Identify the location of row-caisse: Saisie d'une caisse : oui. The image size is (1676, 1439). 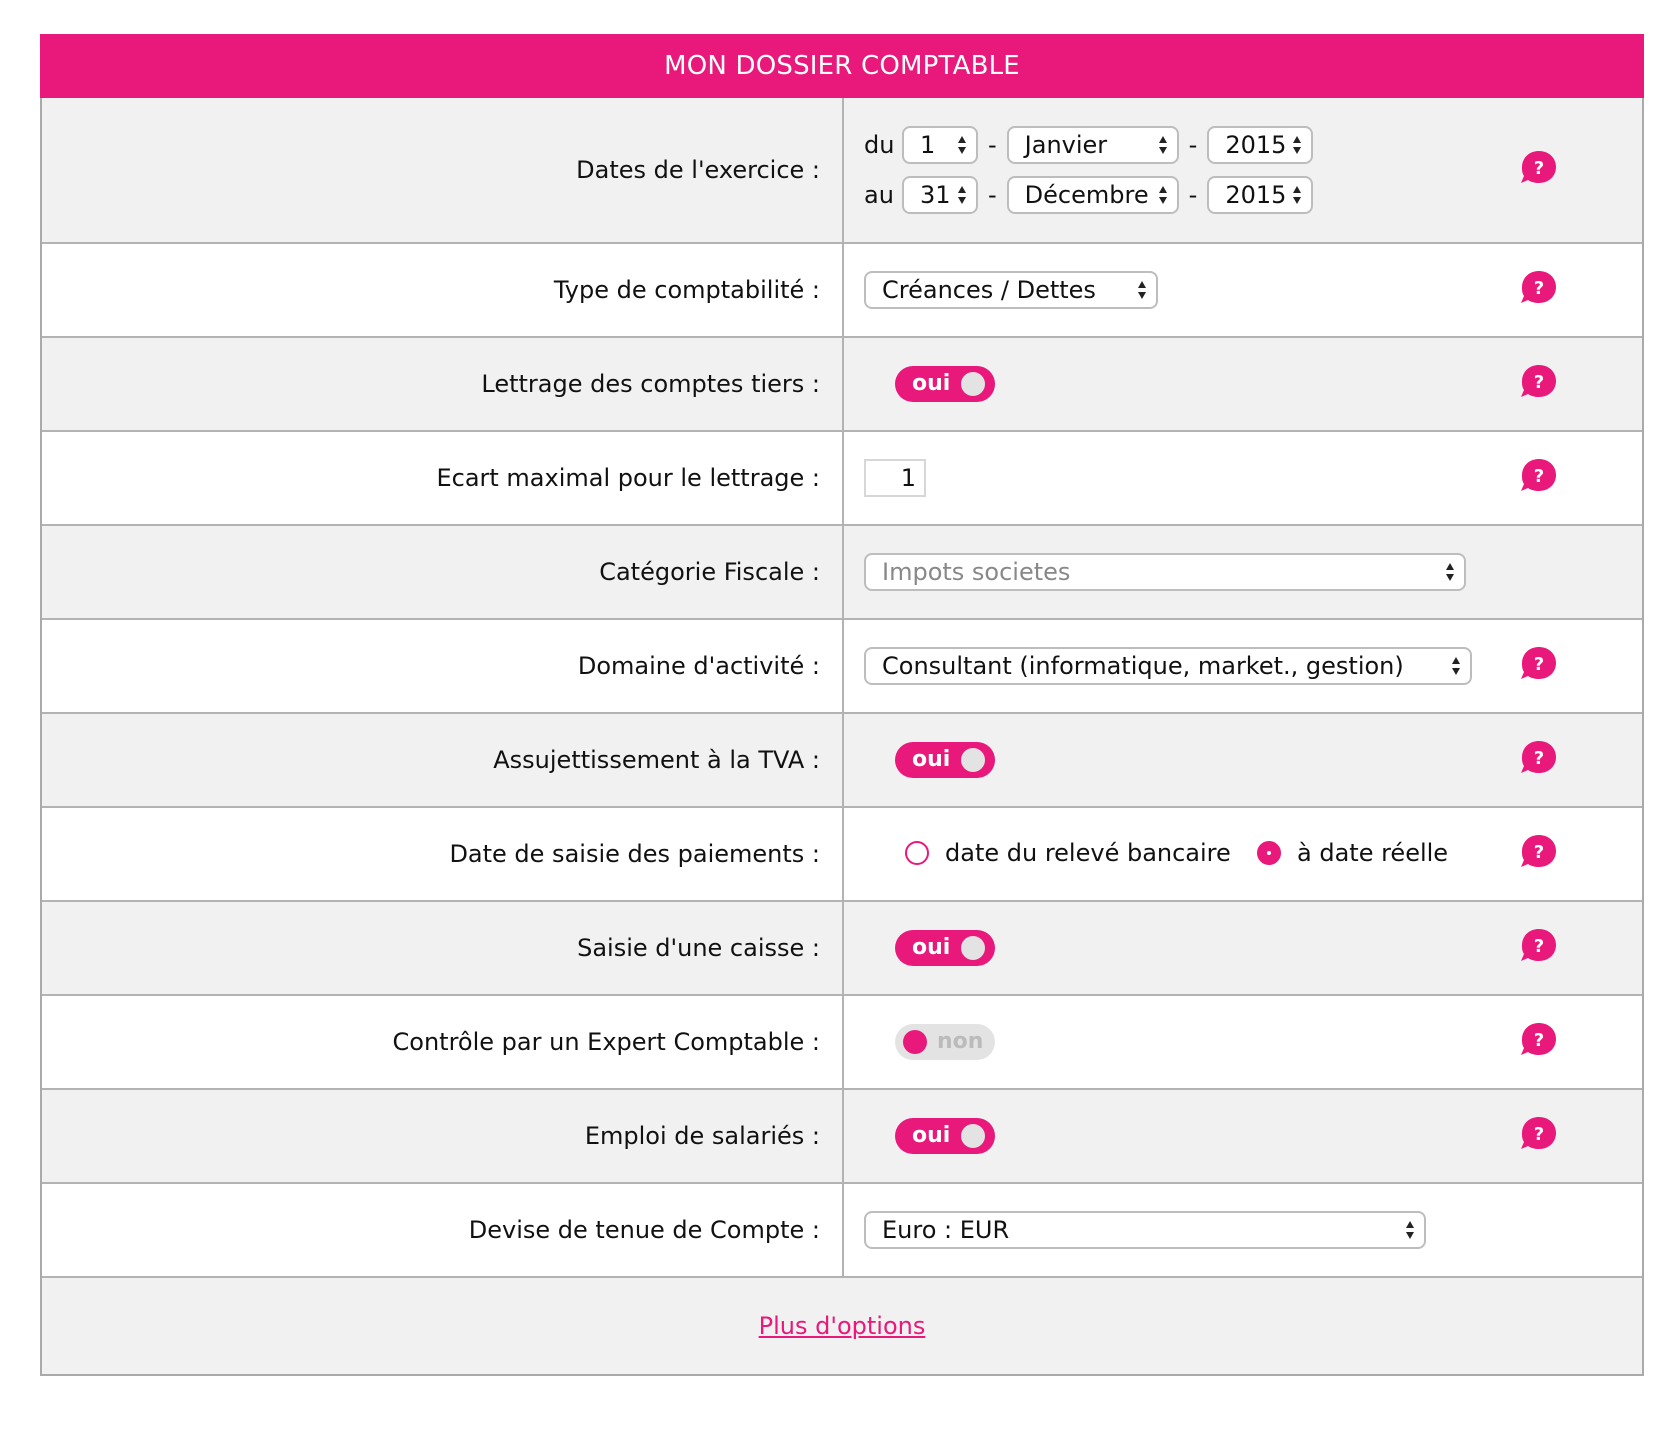
(842, 949).